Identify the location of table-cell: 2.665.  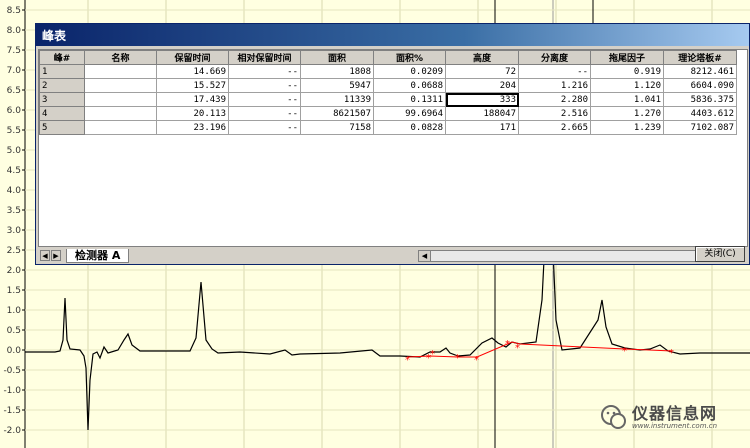
(554, 127).